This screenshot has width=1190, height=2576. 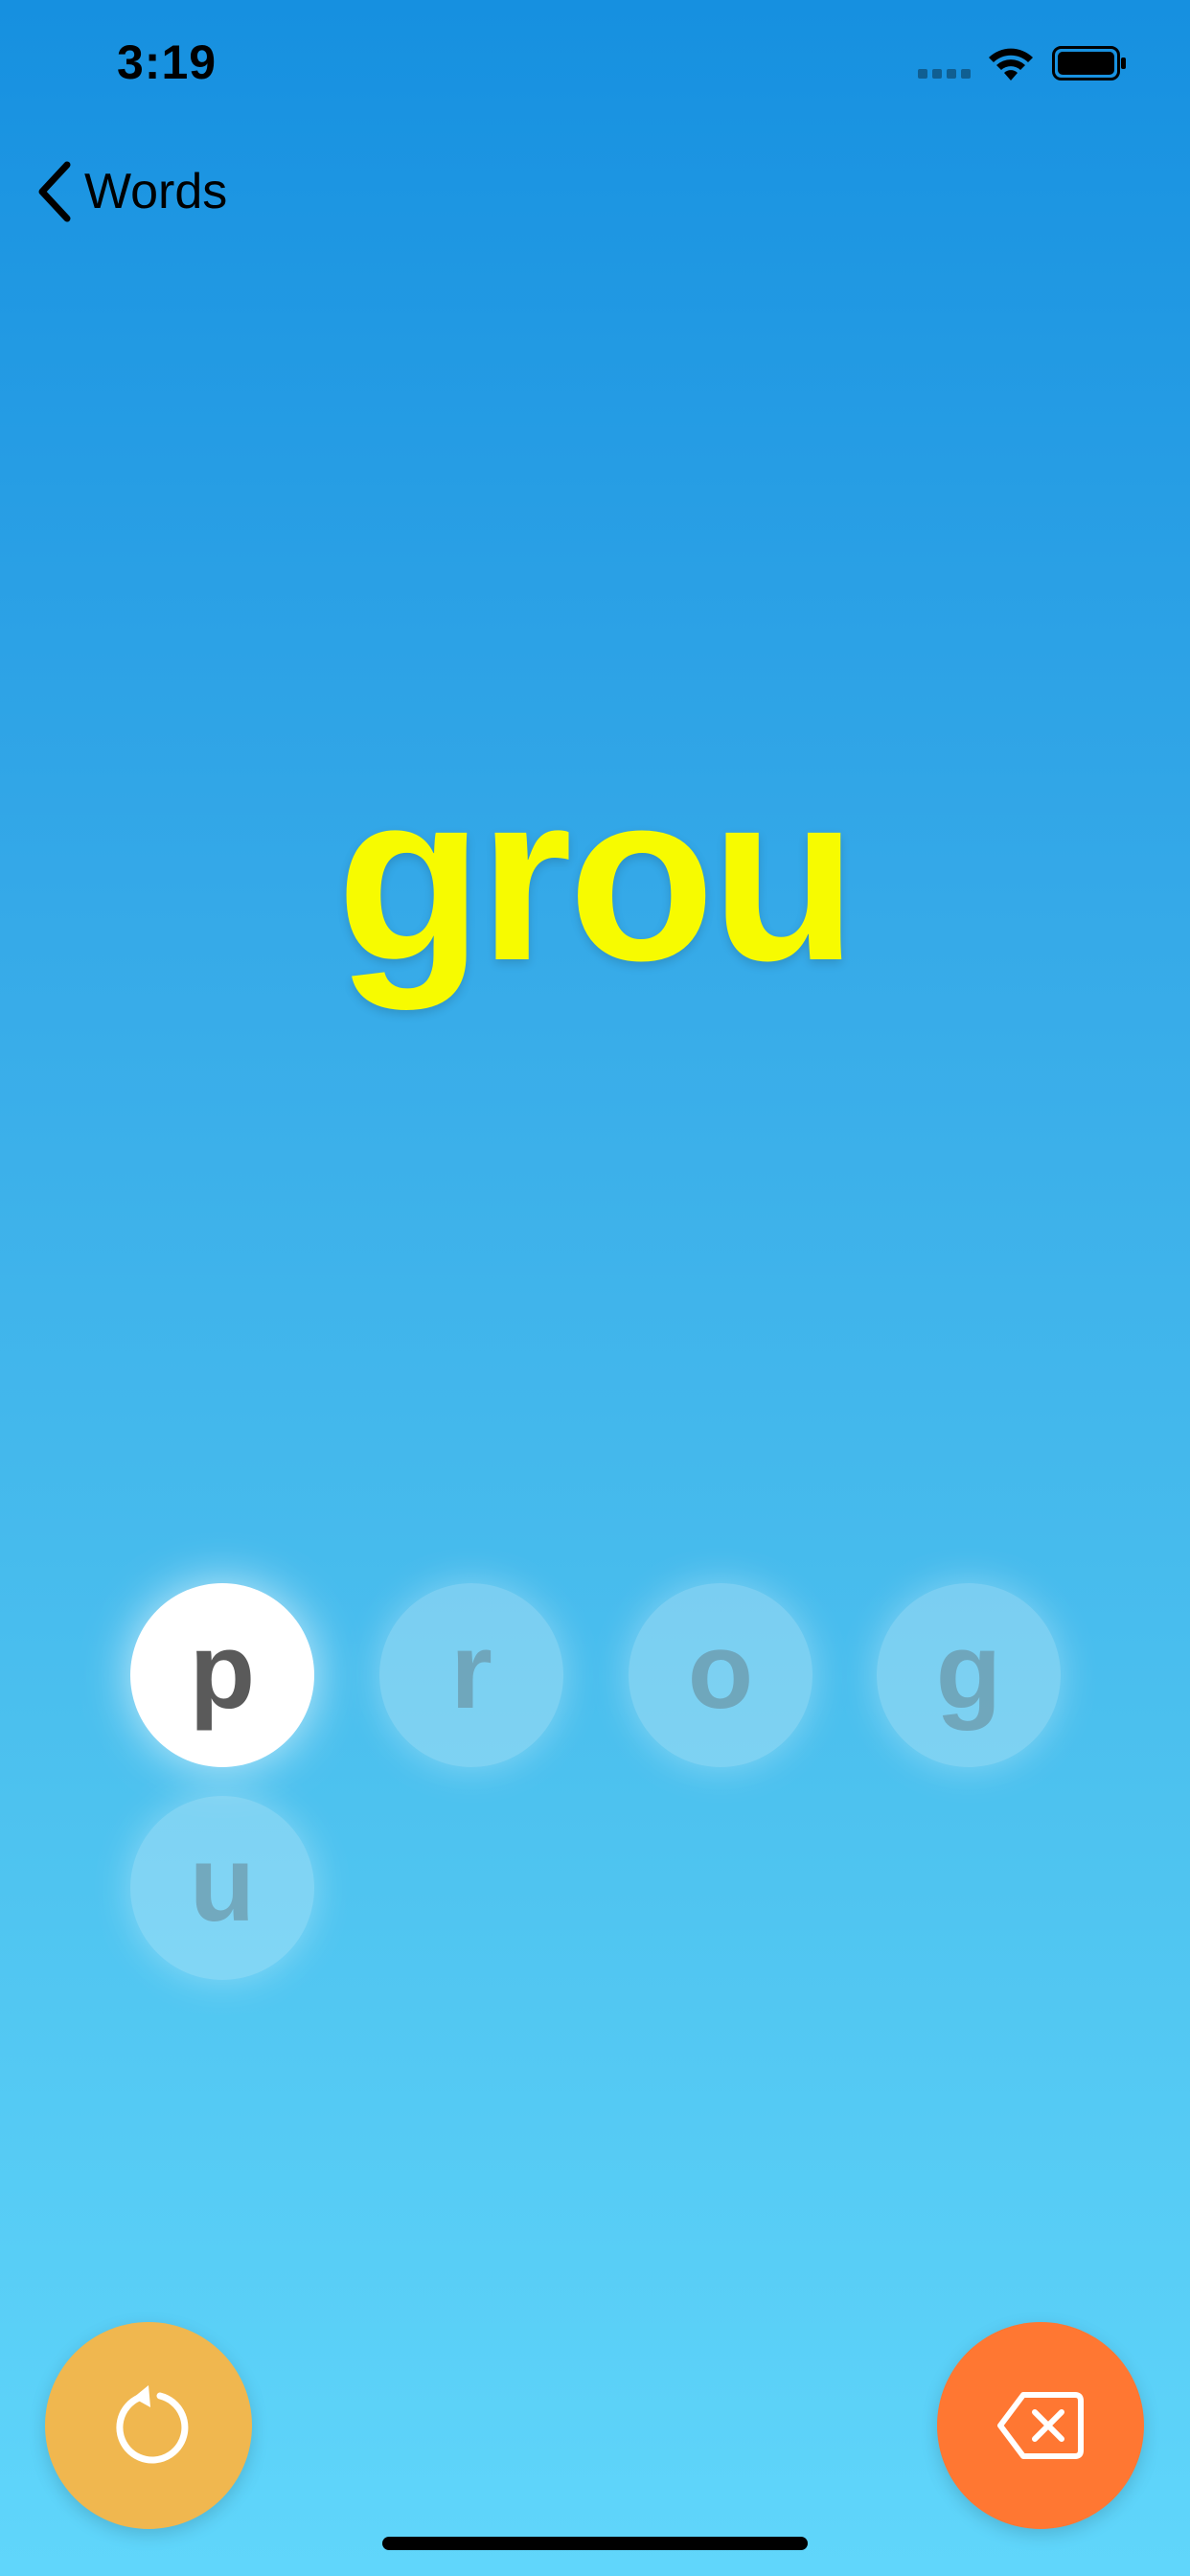 What do you see at coordinates (167, 62) in the screenshot?
I see `status-time: 3:19` at bounding box center [167, 62].